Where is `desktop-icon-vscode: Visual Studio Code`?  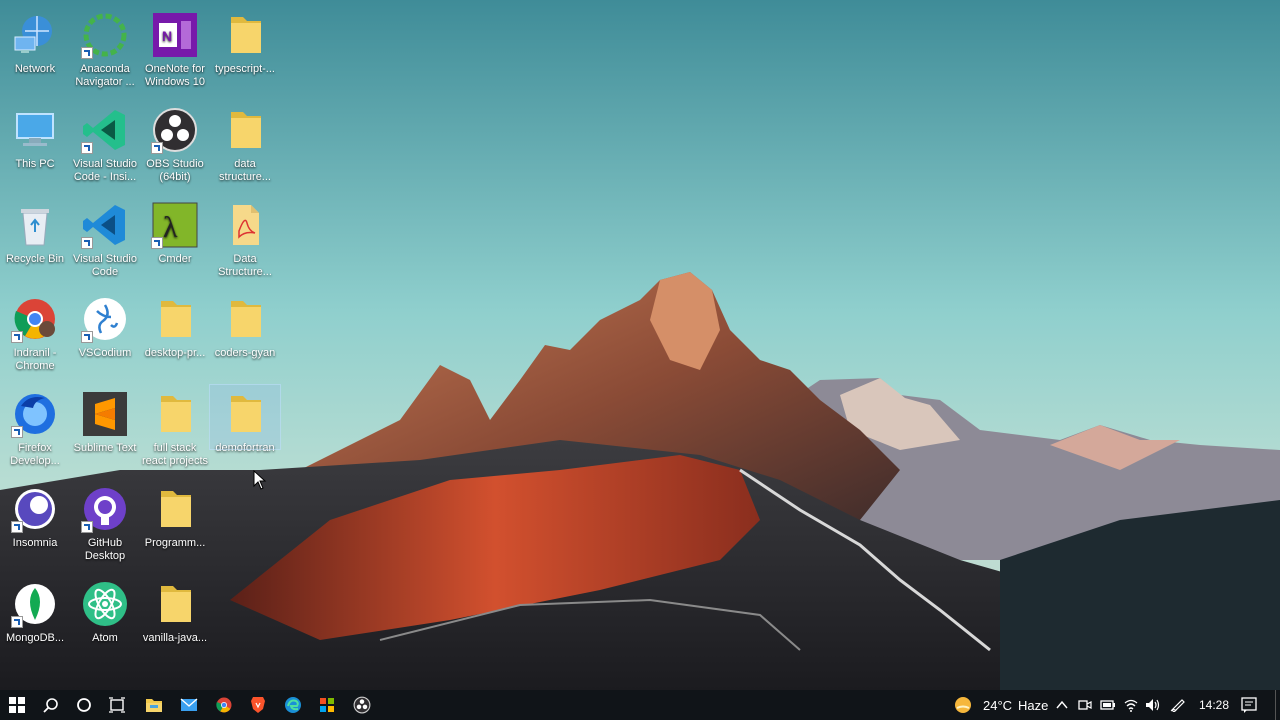 desktop-icon-vscode: Visual Studio Code is located at coordinates (105, 237).